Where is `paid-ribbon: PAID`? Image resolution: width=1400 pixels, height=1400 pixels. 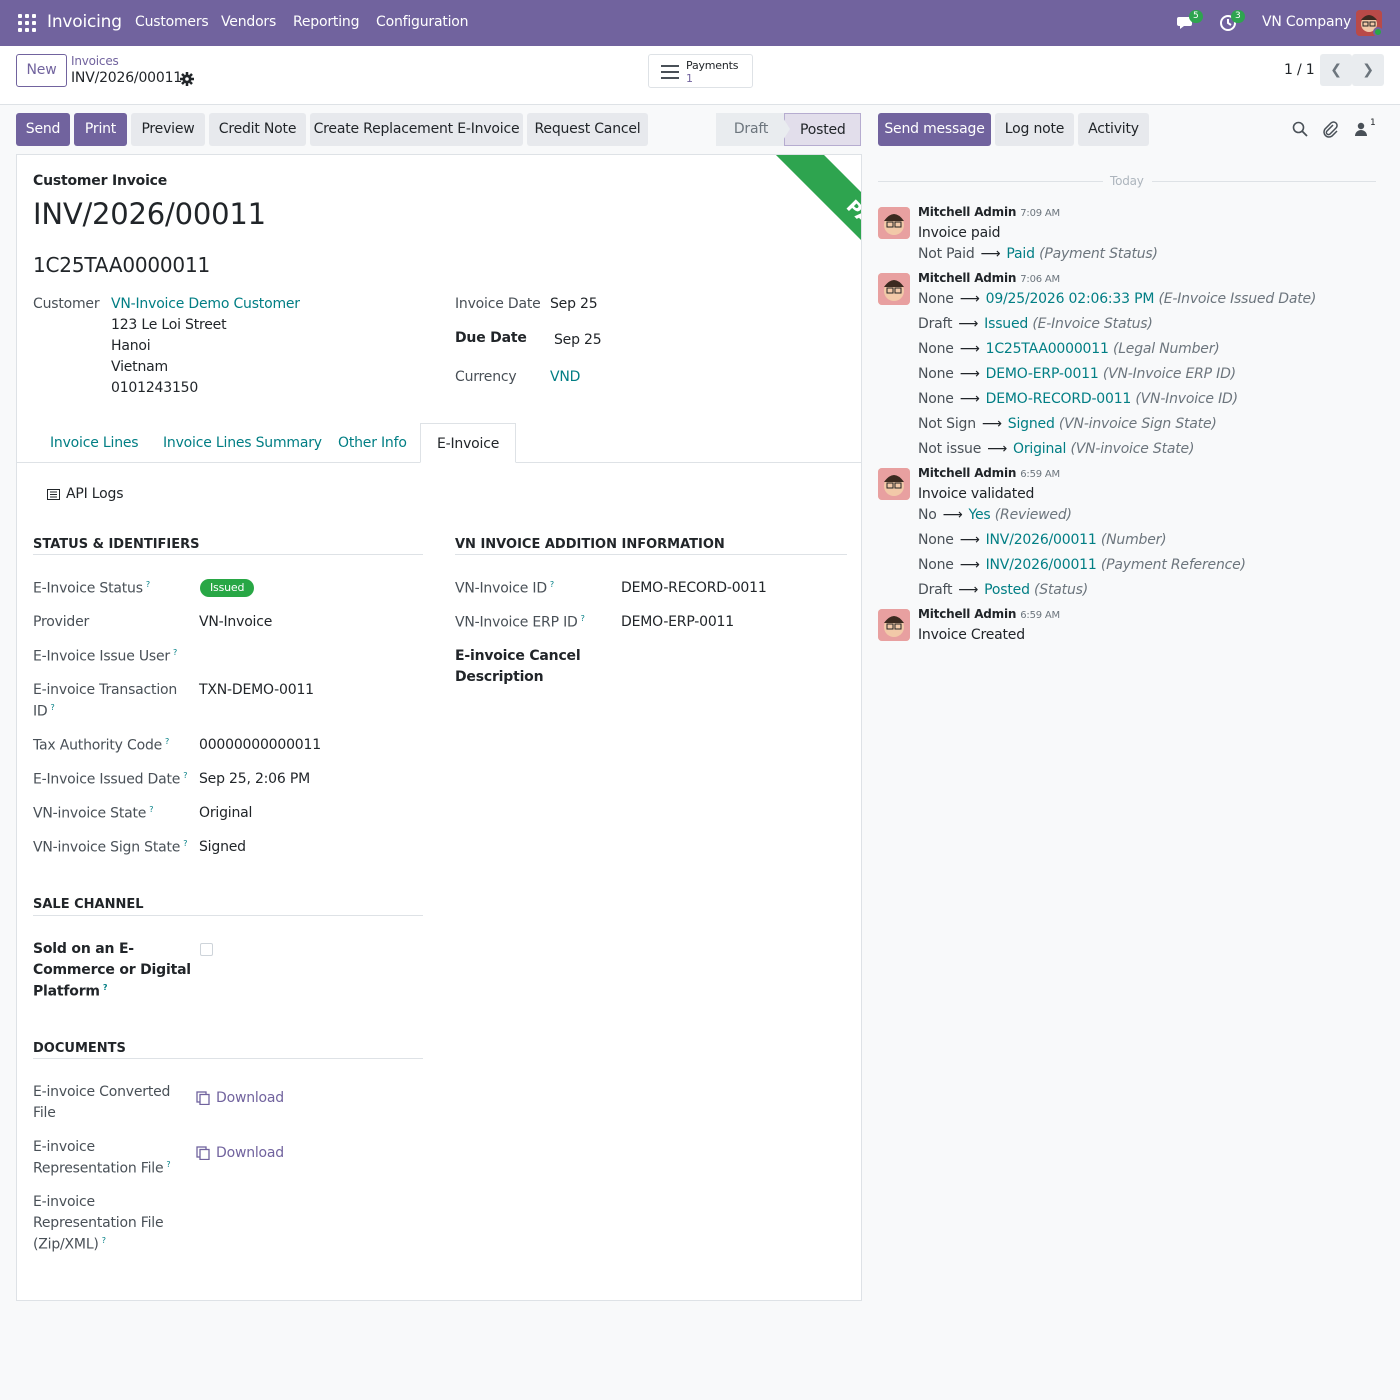
paid-ribbon: PAID is located at coordinates (815, 237).